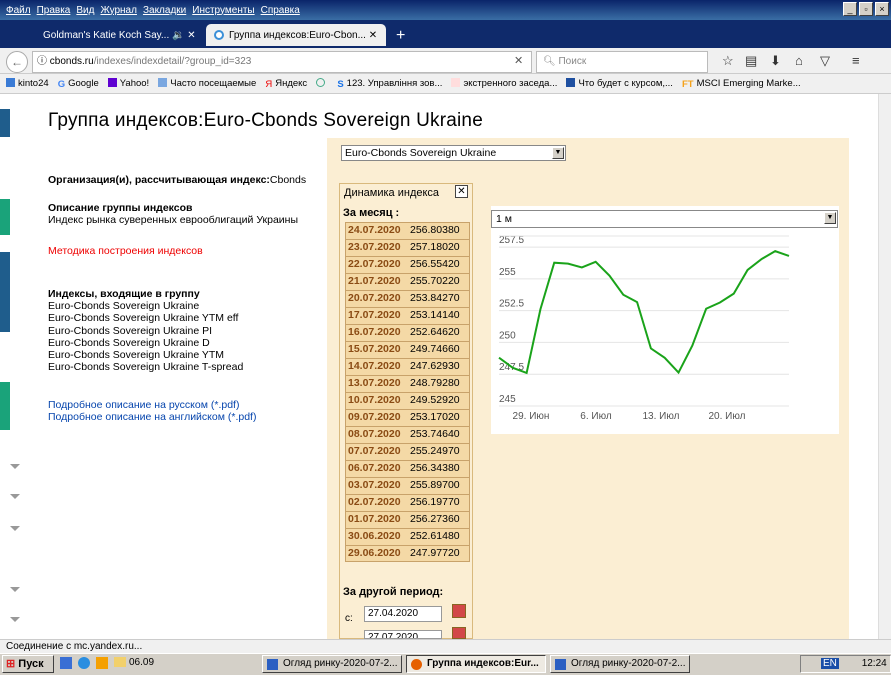 This screenshot has height=675, width=891. I want to click on table-row: 14.07.2020 247.62930, so click(407, 366).